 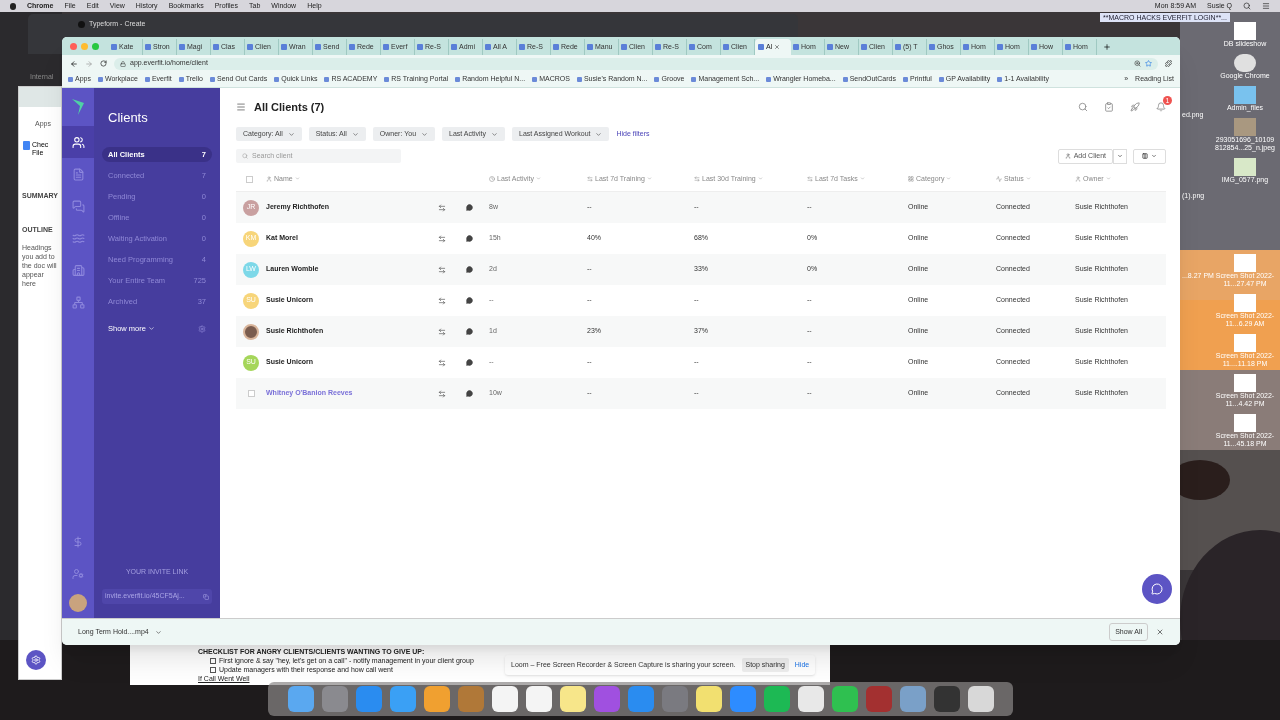 I want to click on rocket-icon, so click(x=1135, y=107).